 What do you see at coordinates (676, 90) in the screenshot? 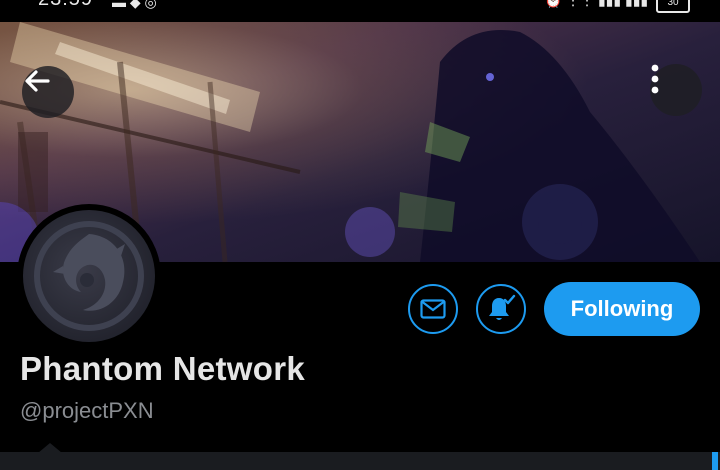
I see `more-options-button` at bounding box center [676, 90].